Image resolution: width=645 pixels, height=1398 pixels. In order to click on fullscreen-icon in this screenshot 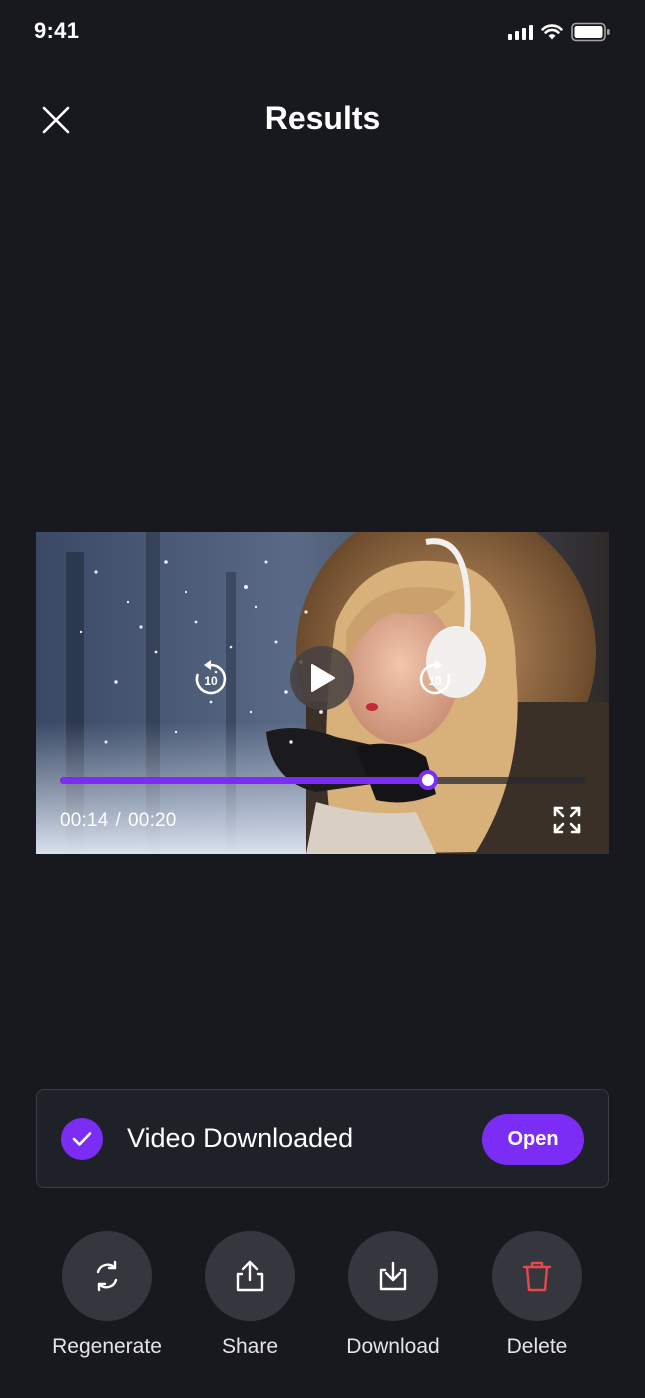, I will do `click(567, 820)`.